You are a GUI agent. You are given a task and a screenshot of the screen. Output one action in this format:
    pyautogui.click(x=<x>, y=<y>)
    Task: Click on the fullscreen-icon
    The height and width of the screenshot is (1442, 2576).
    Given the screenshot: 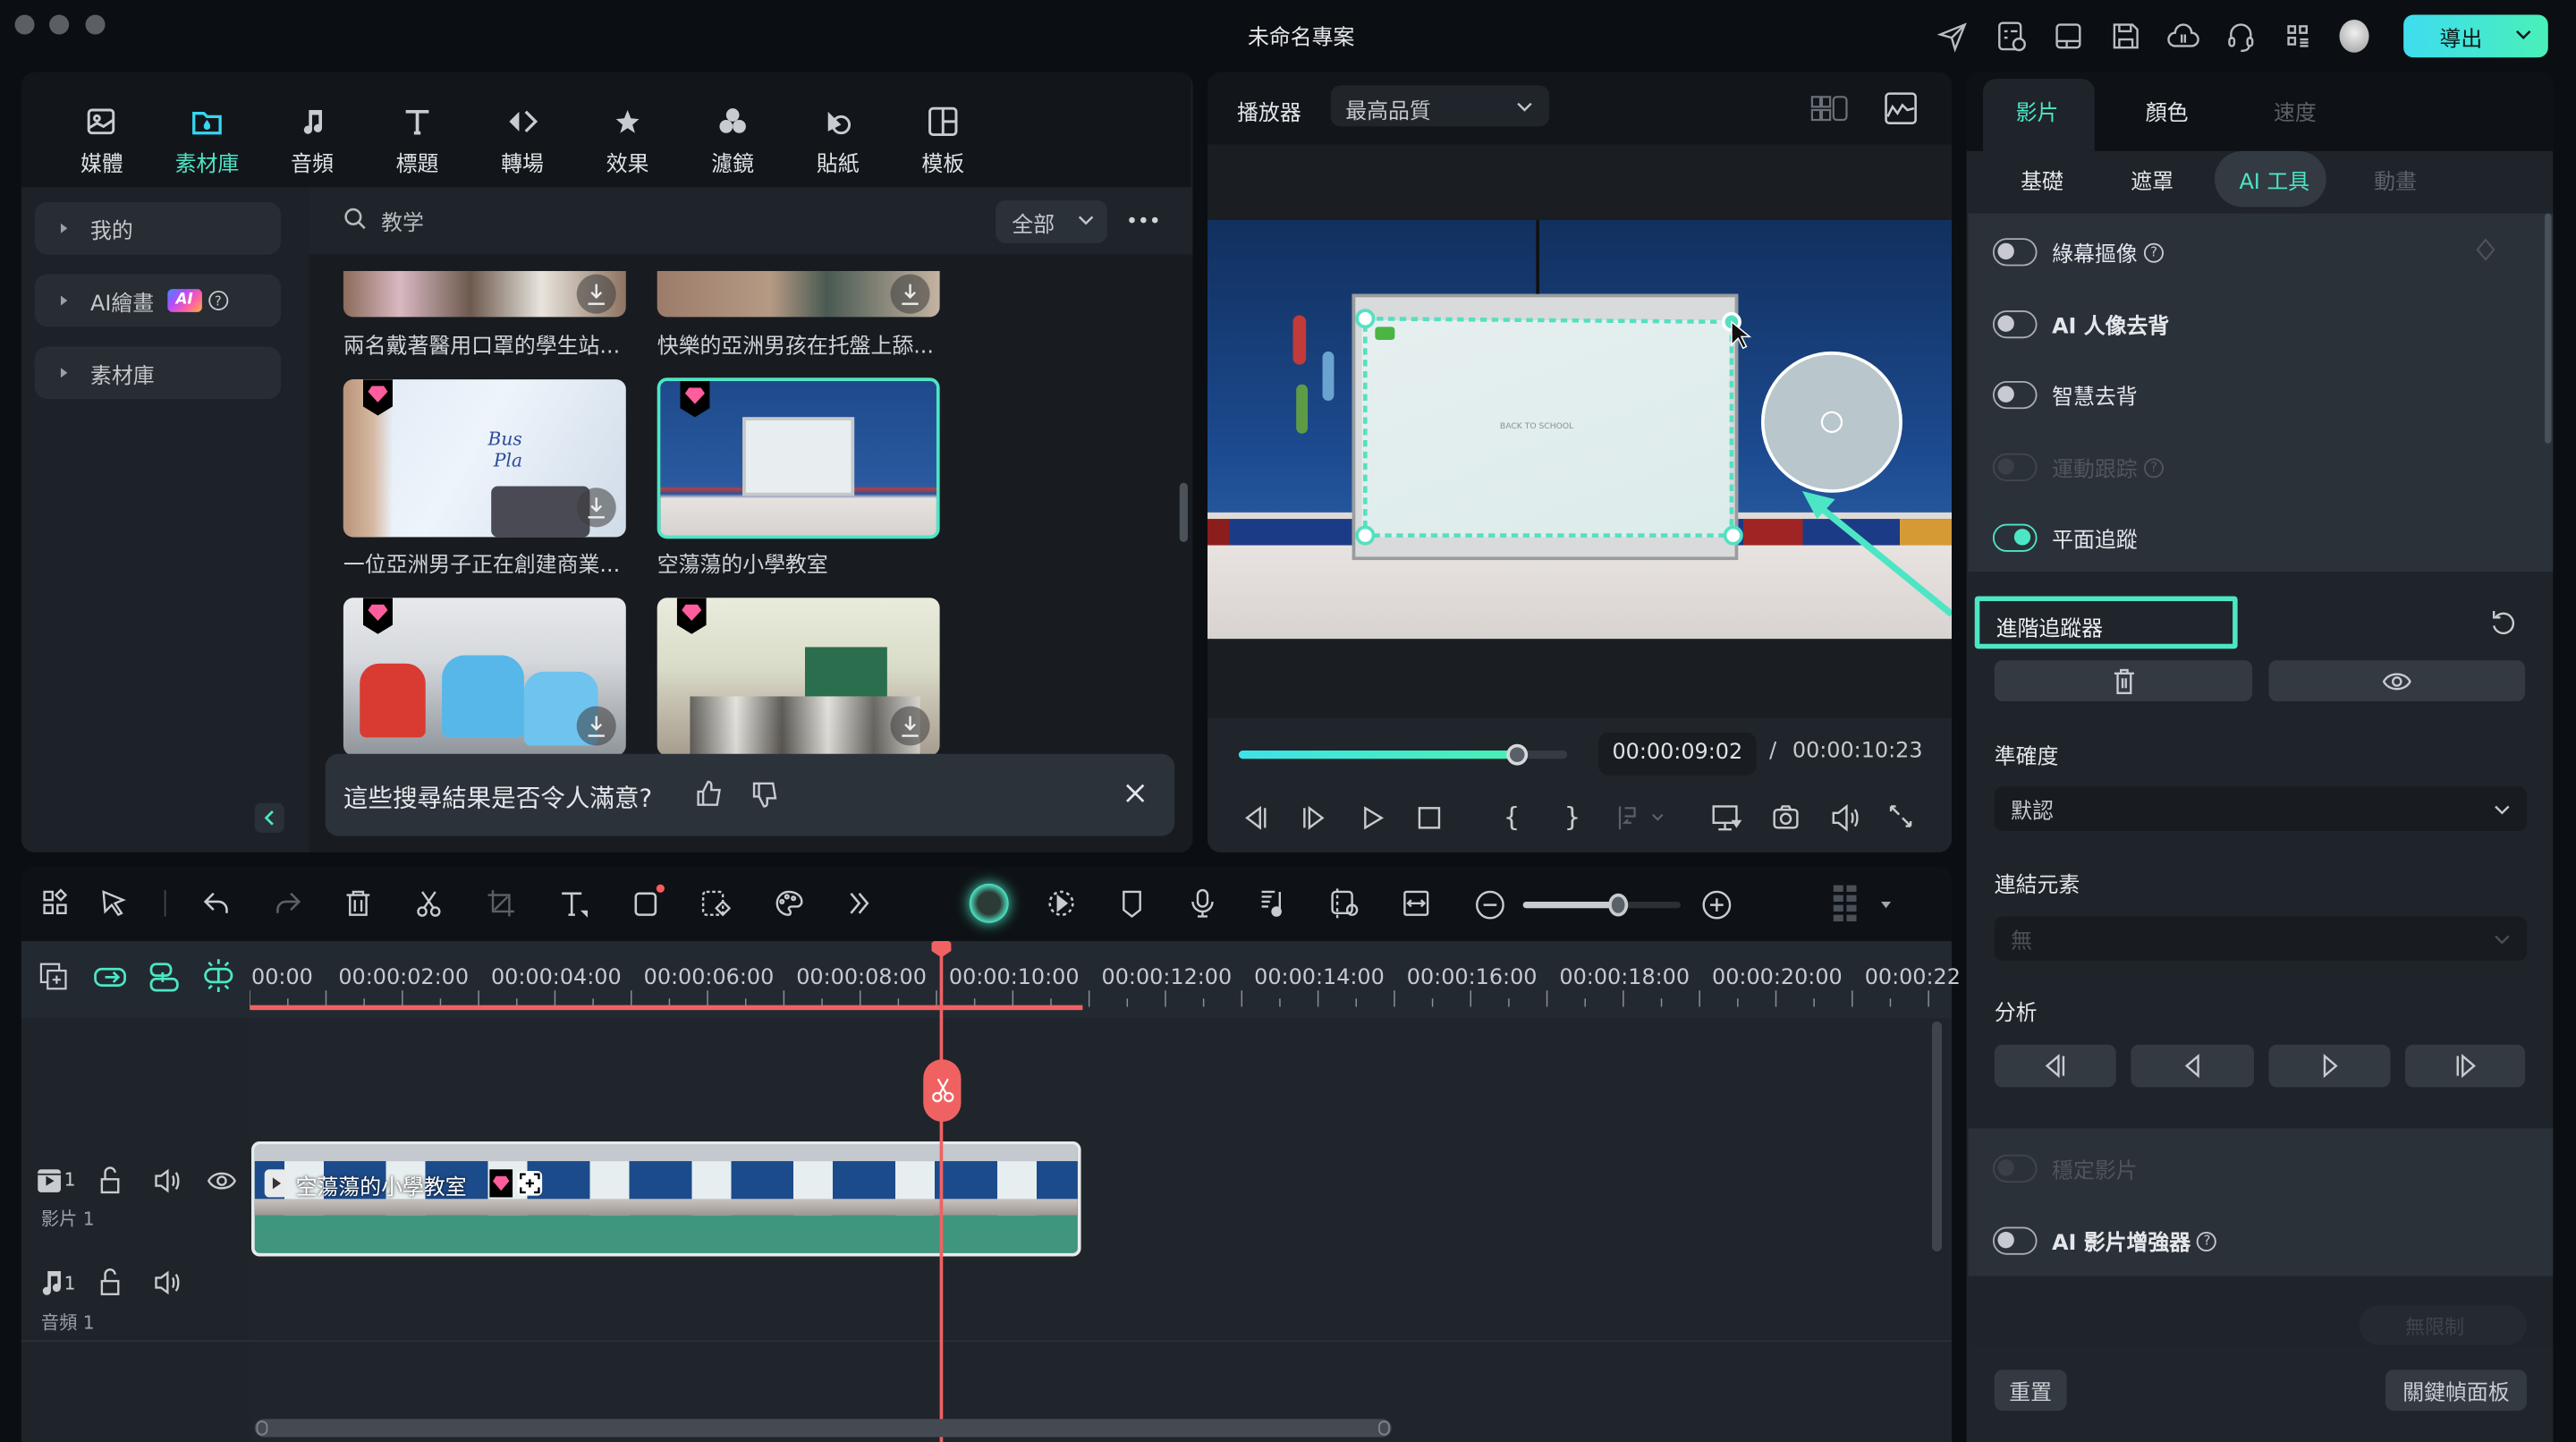 What is the action you would take?
    pyautogui.click(x=1900, y=816)
    